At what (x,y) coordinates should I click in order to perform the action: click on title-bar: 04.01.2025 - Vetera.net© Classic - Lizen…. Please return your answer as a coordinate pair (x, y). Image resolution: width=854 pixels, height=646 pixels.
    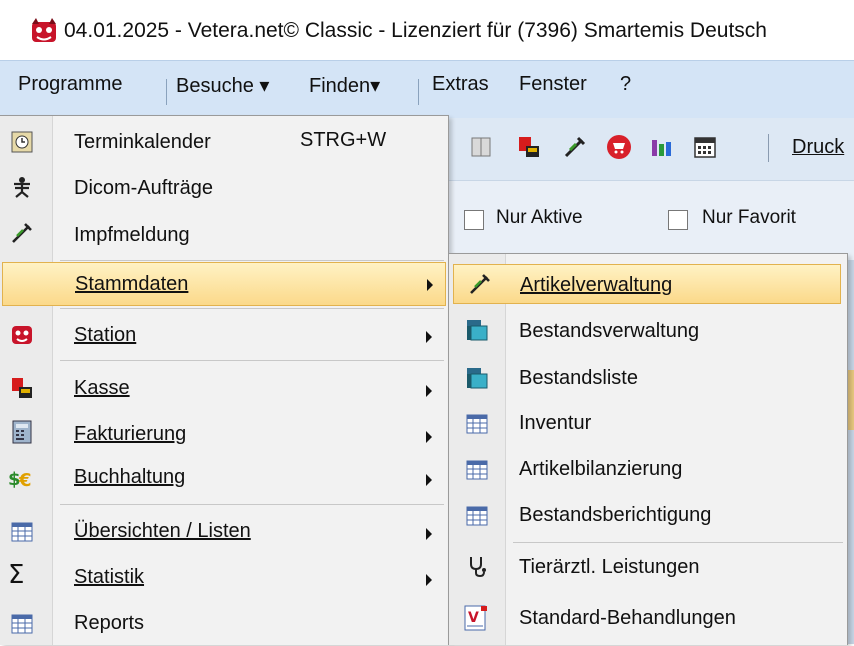
    Looking at the image, I should click on (427, 30).